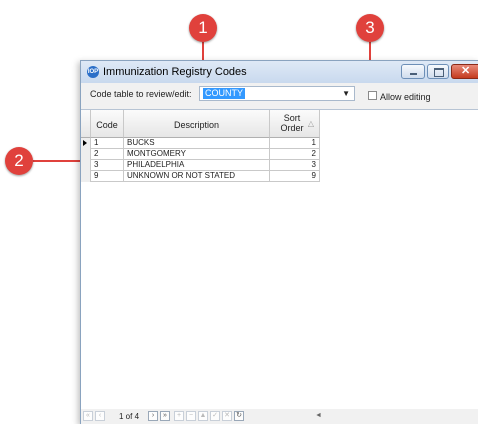 The height and width of the screenshot is (424, 478). Describe the element at coordinates (197, 143) in the screenshot. I see `description-cell: BUCKS` at that location.